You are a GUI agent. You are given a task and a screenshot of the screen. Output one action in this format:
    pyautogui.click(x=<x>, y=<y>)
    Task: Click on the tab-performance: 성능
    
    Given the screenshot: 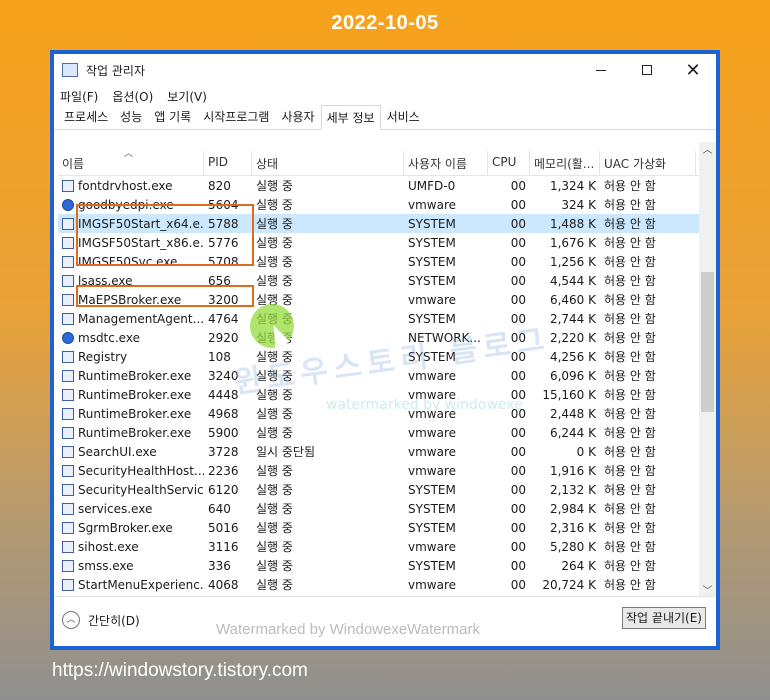 What is the action you would take?
    pyautogui.click(x=131, y=116)
    